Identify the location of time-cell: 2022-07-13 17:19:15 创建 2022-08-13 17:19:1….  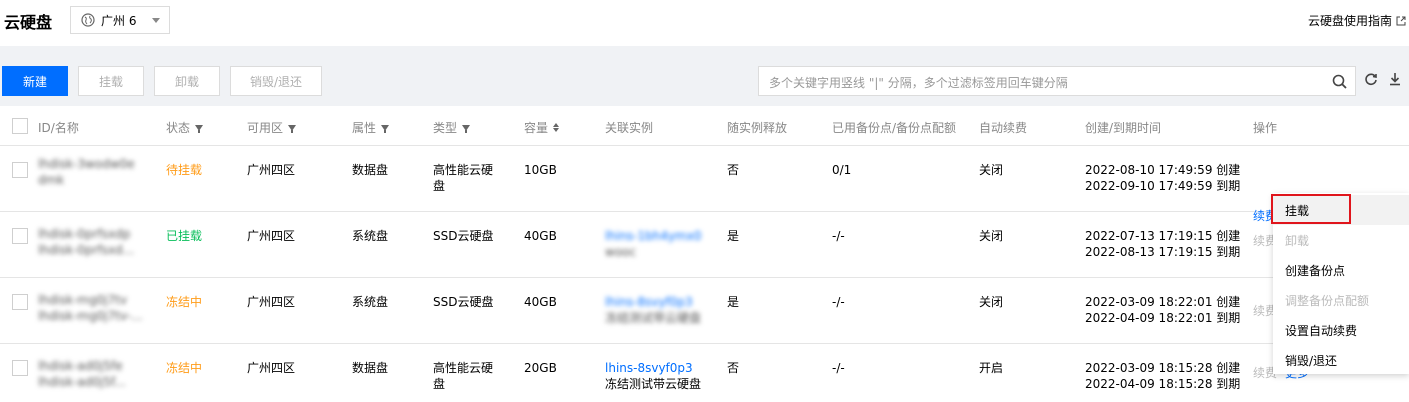
(1163, 244).